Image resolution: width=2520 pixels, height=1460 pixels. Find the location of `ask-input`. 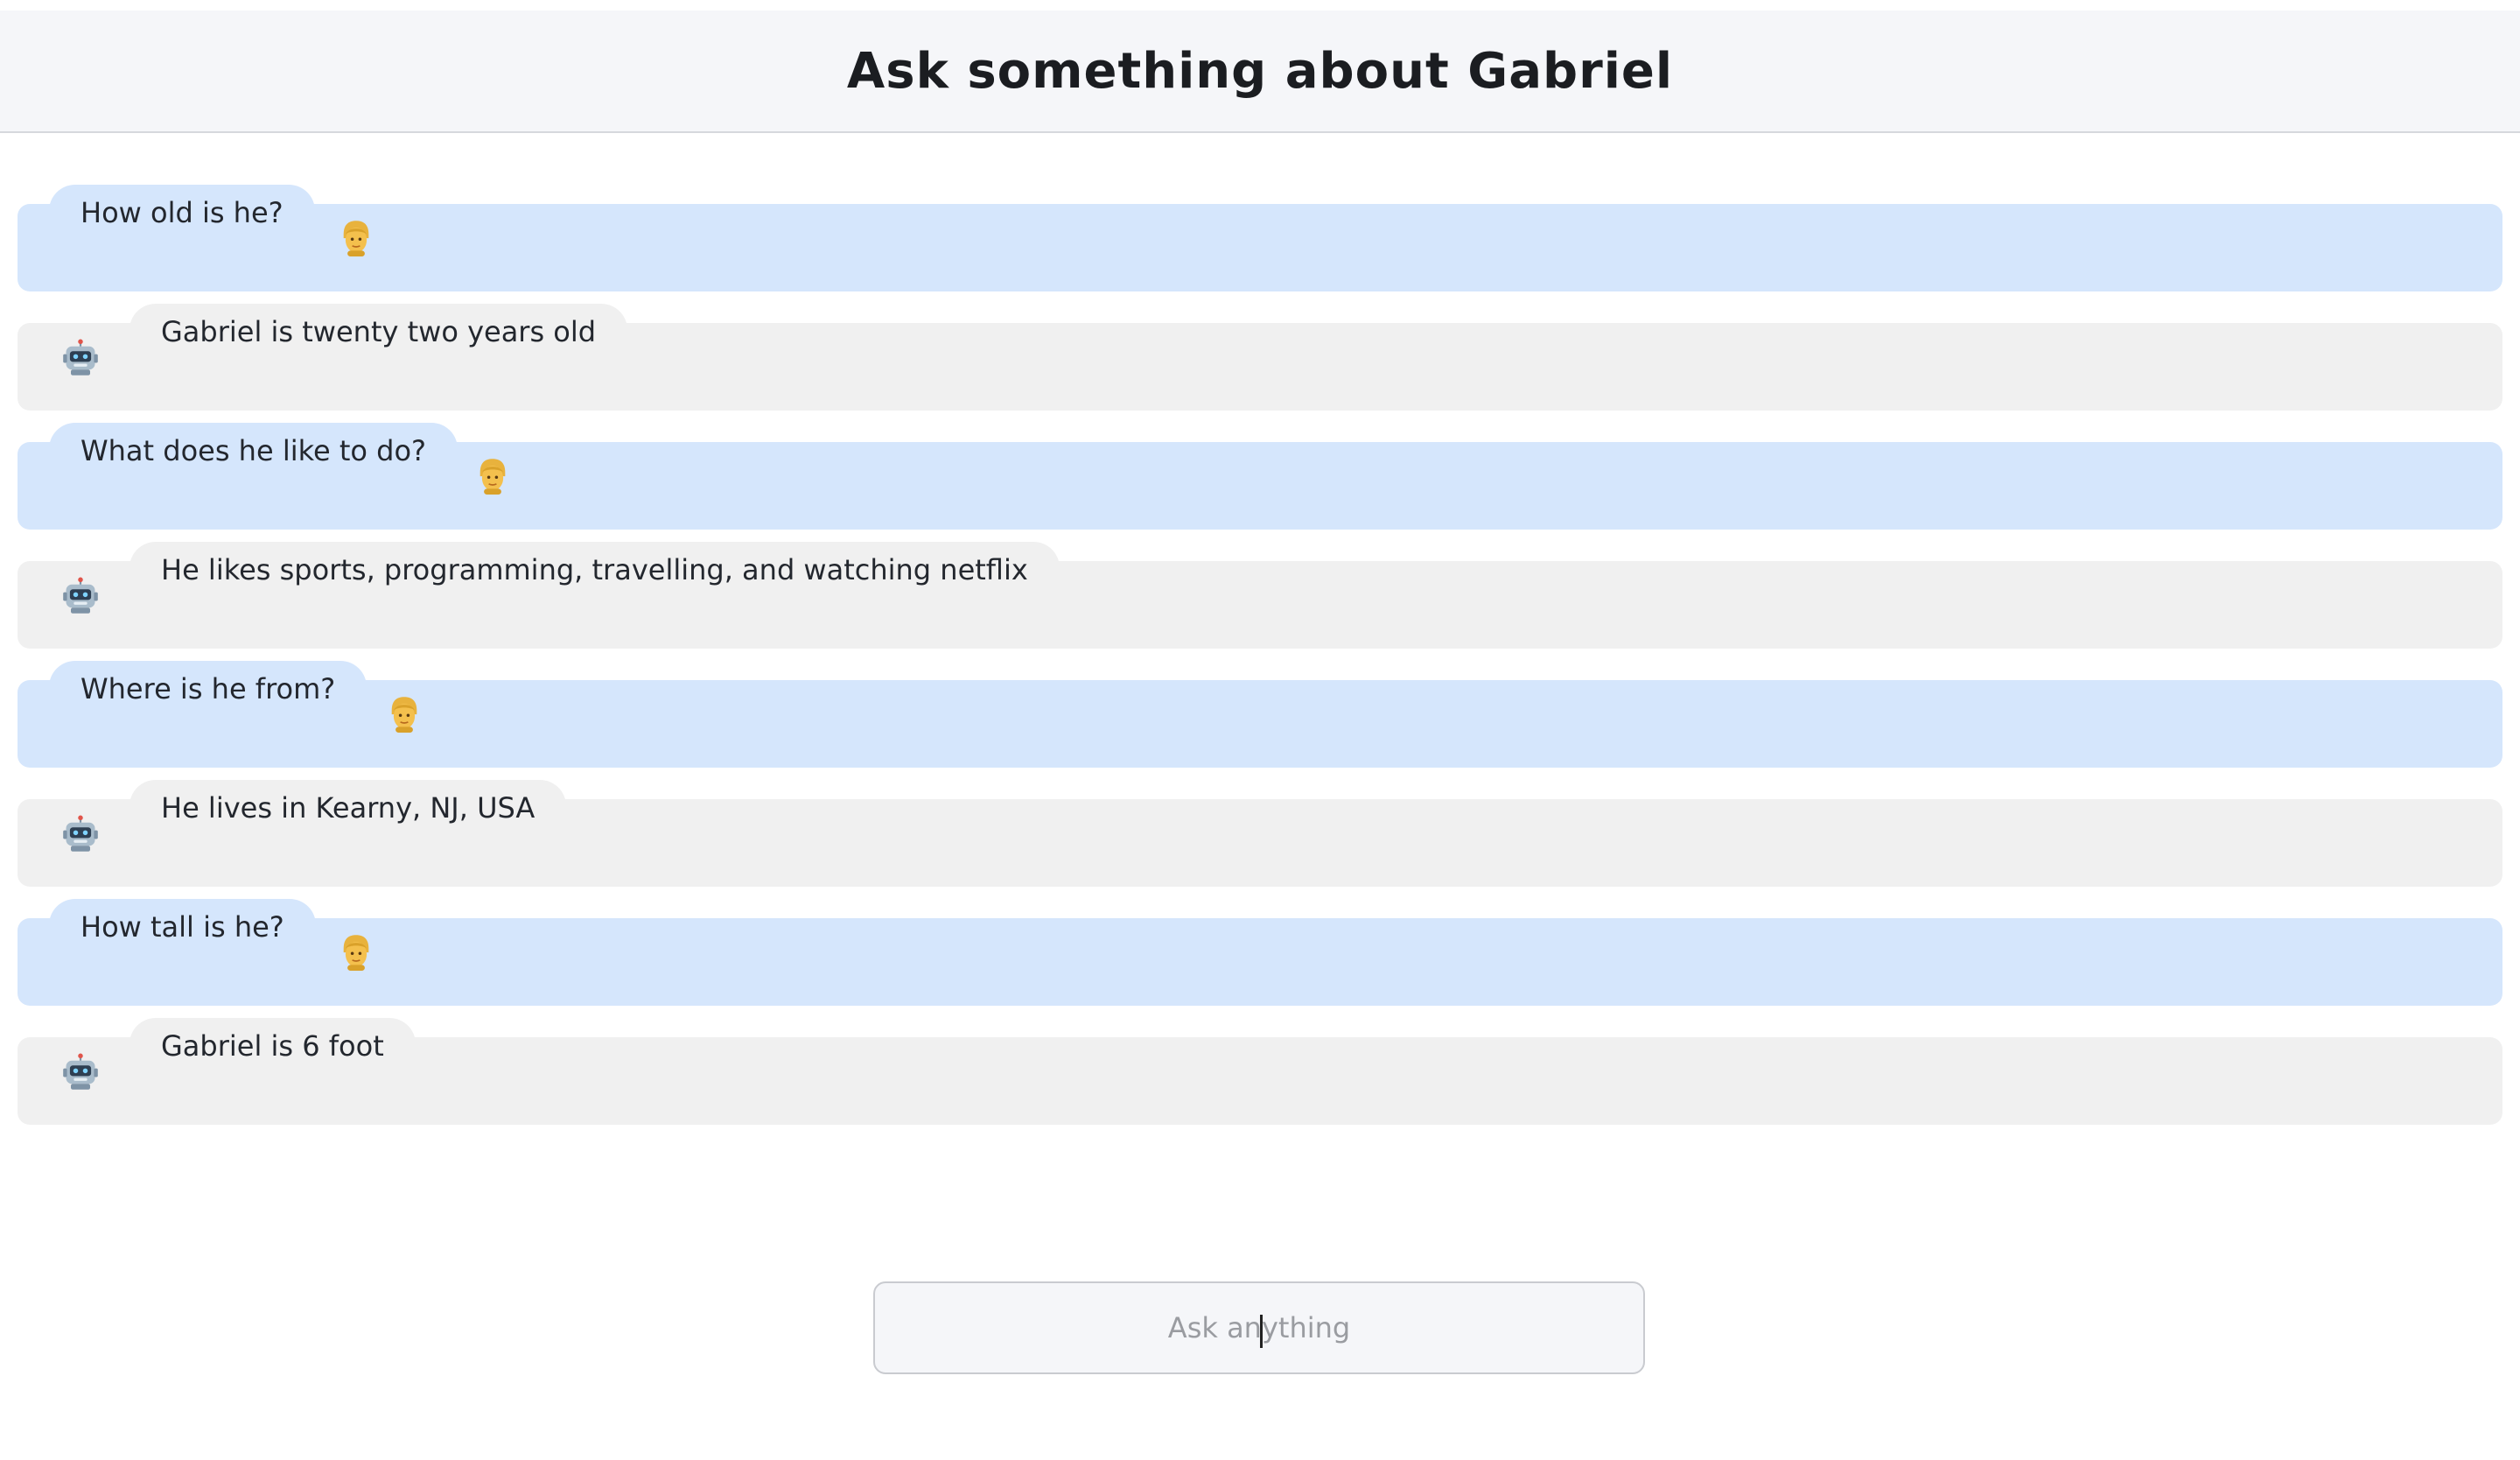

ask-input is located at coordinates (1259, 1327).